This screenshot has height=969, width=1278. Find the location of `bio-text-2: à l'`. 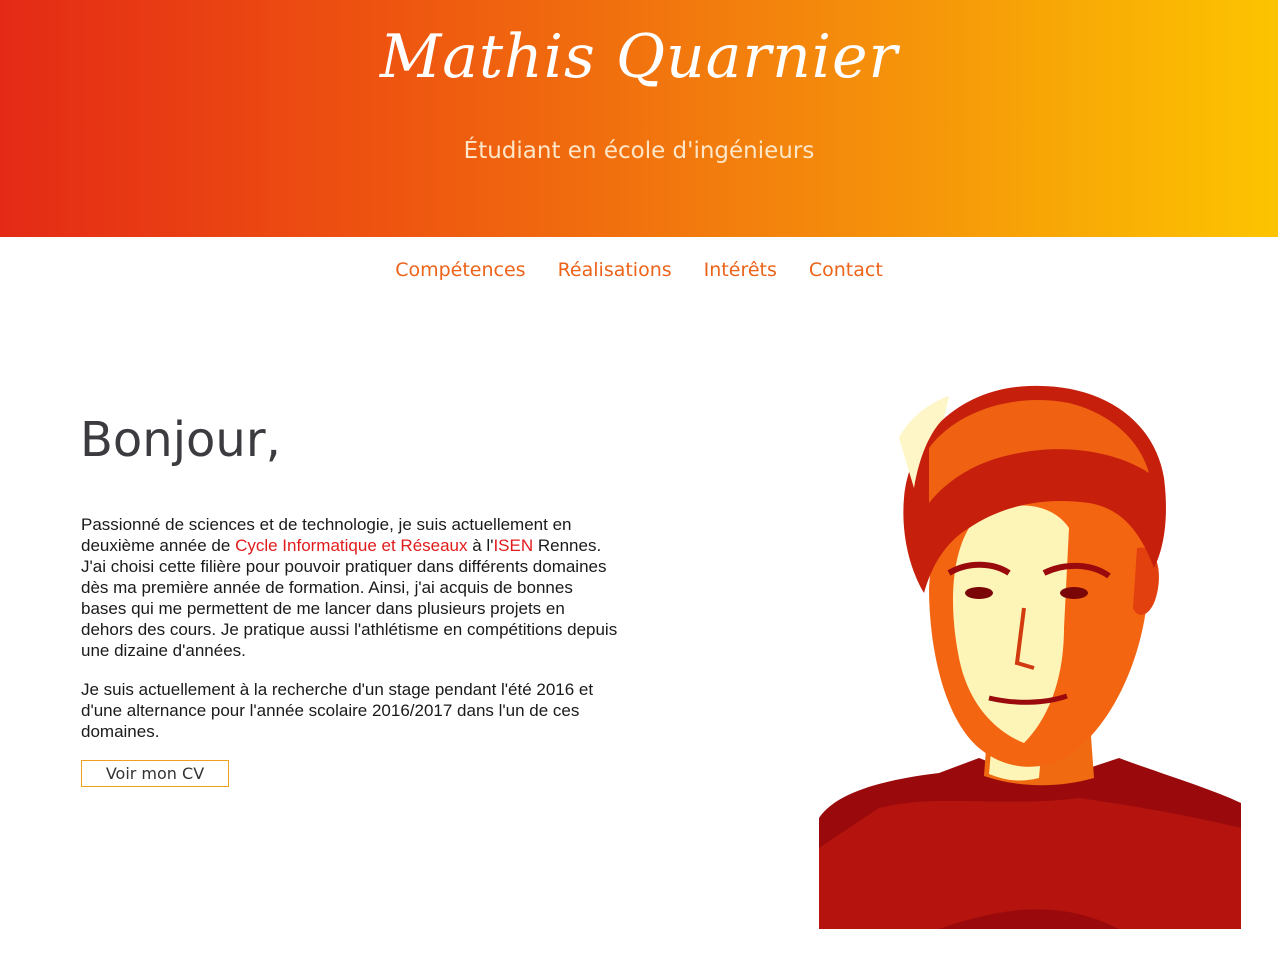

bio-text-2: à l' is located at coordinates (480, 545).